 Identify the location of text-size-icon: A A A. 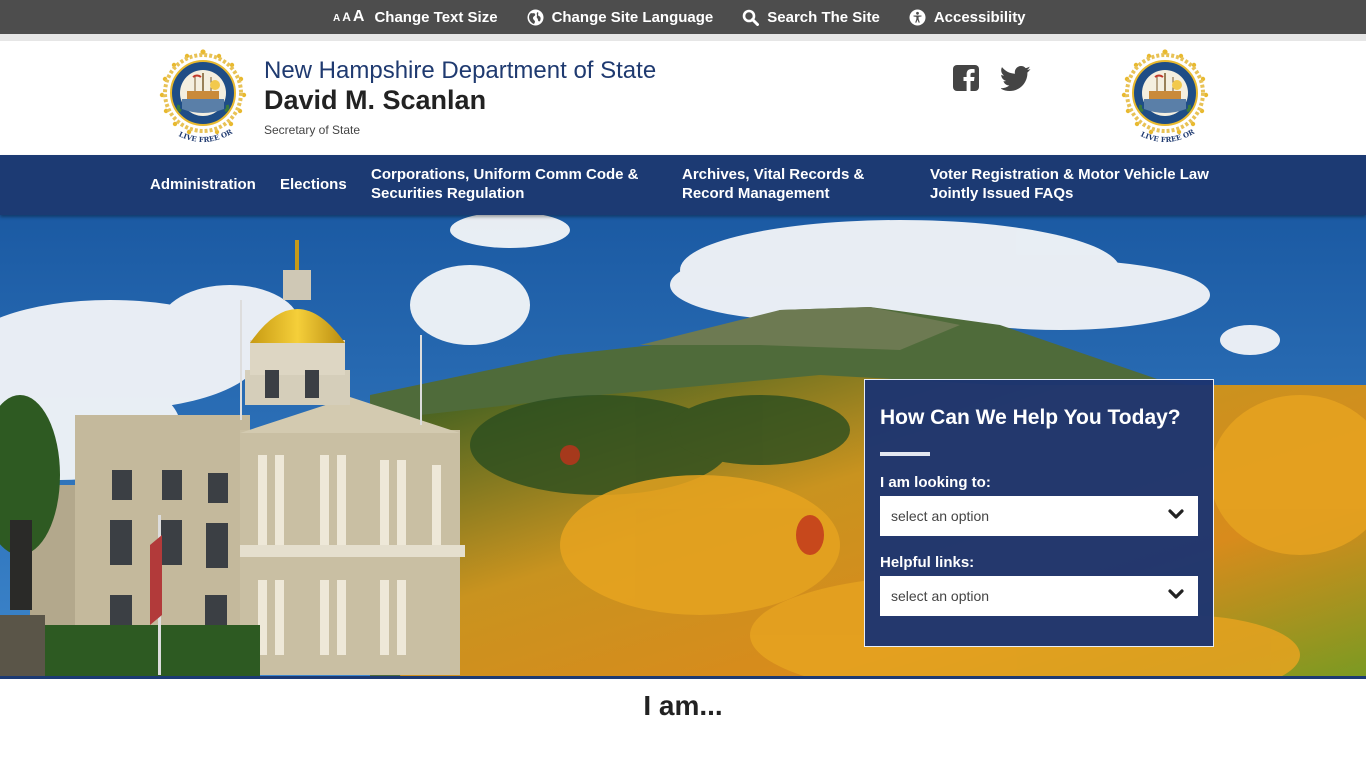
(349, 16).